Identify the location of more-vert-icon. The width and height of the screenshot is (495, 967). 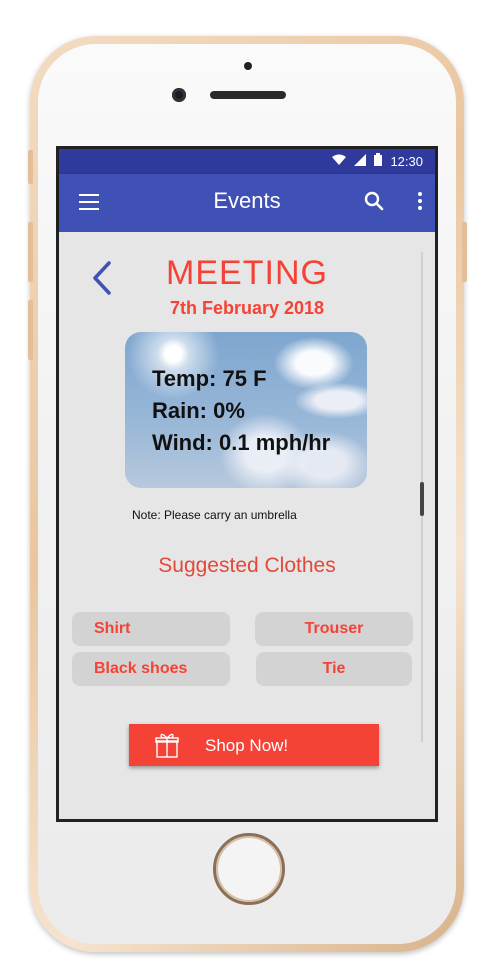
(420, 202).